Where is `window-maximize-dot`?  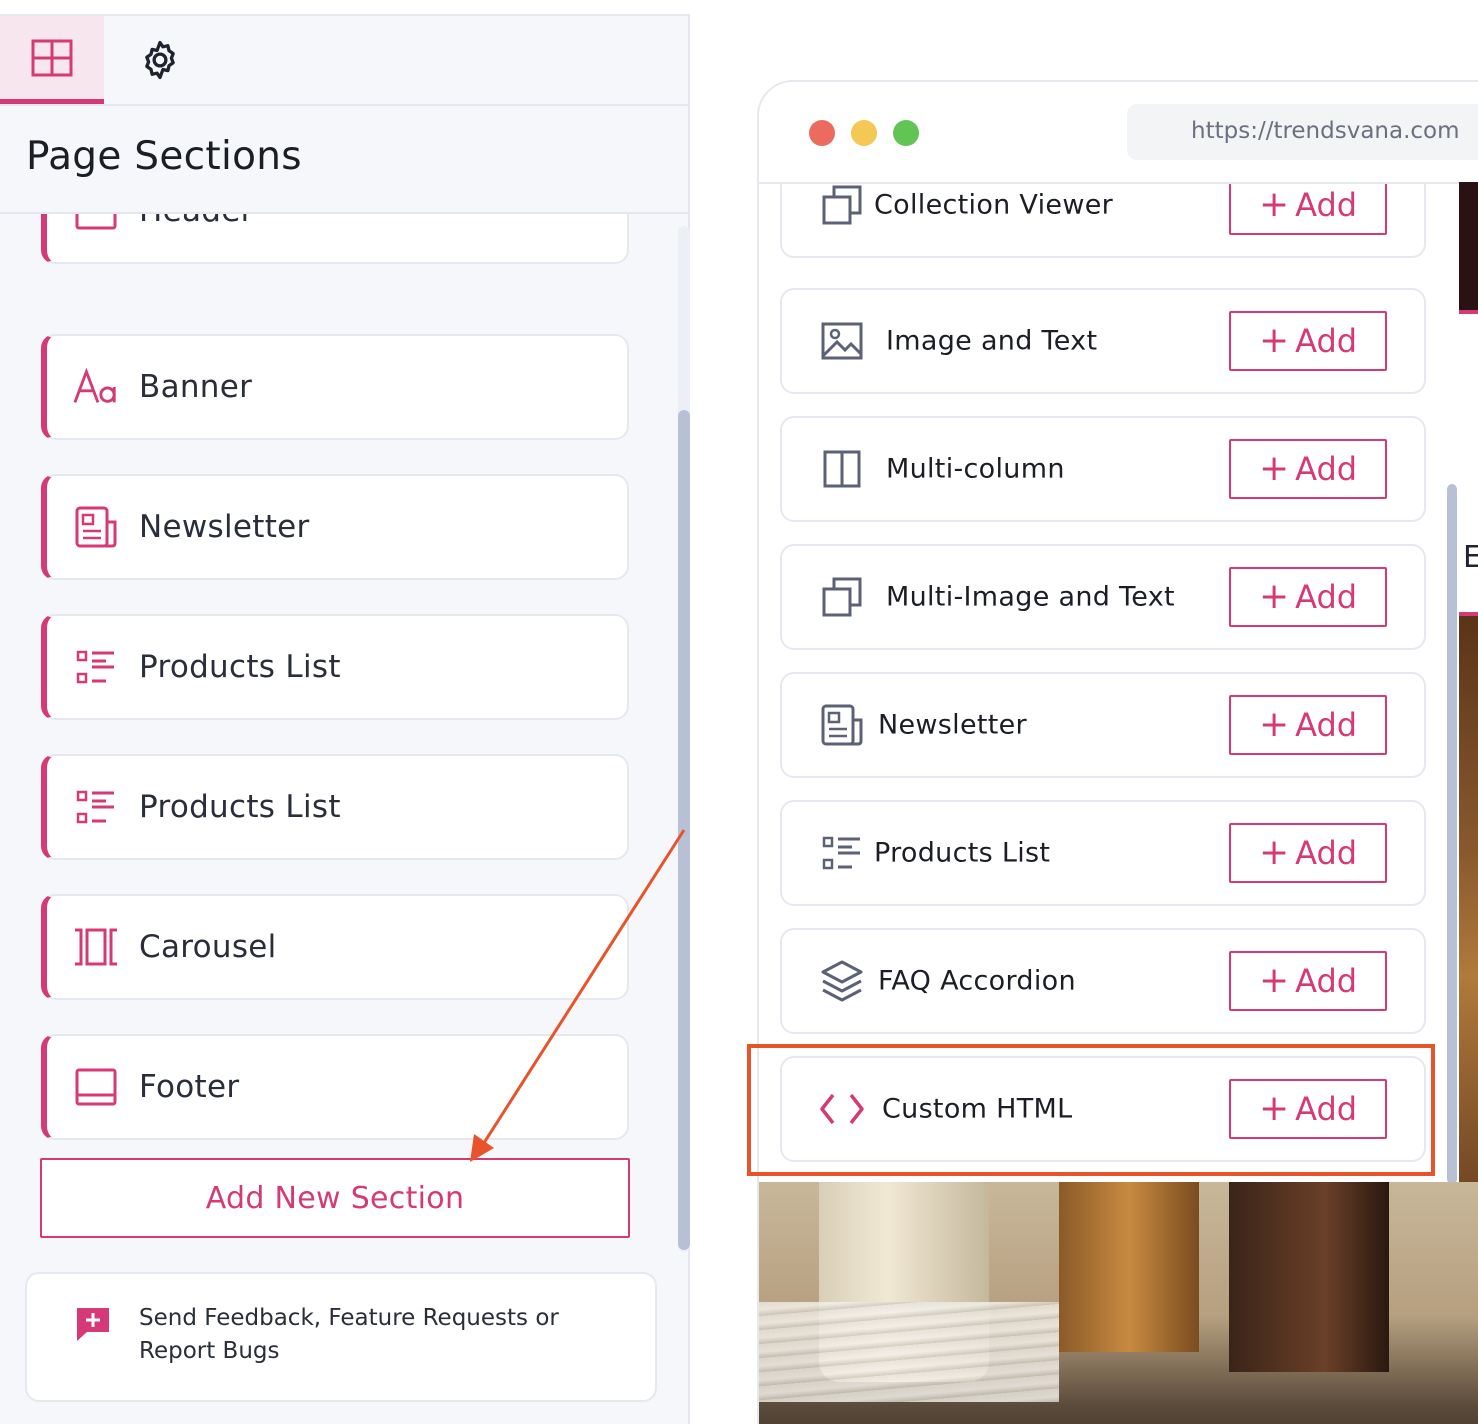
window-maximize-dot is located at coordinates (906, 133).